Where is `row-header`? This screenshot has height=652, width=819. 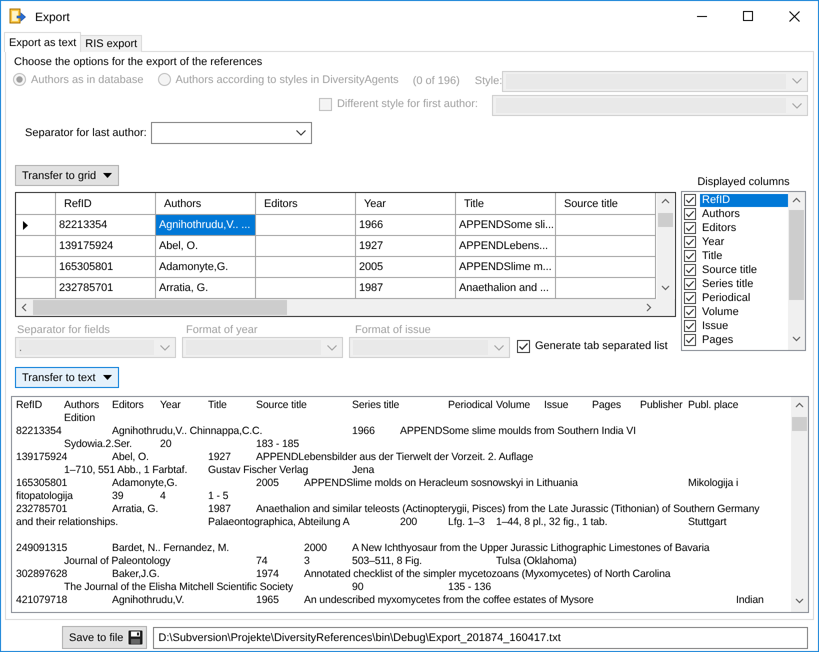
row-header is located at coordinates (36, 225).